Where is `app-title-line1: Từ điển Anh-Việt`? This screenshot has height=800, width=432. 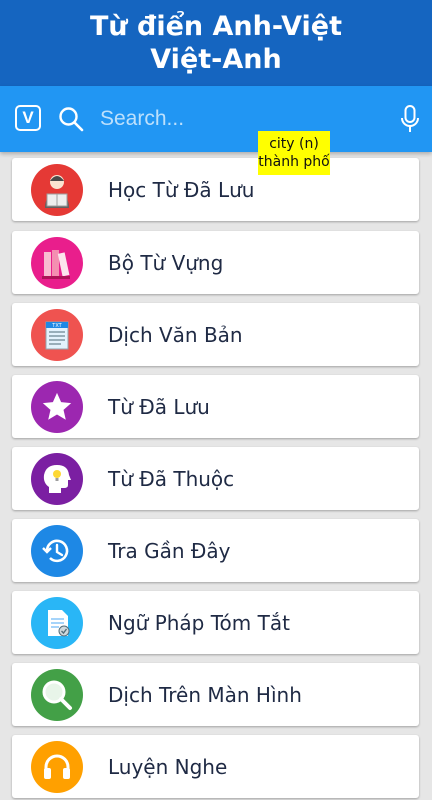 app-title-line1: Từ điển Anh-Việt is located at coordinates (216, 26).